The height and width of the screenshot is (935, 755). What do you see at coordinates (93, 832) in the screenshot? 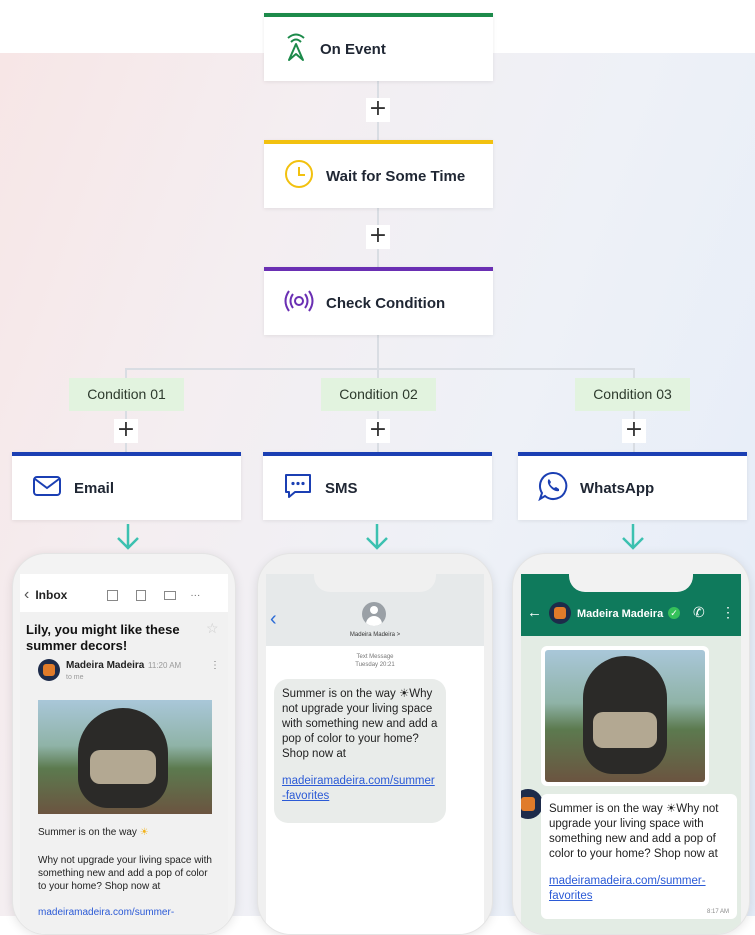
I see `email-body-line-1: Summer is on the way ☀` at bounding box center [93, 832].